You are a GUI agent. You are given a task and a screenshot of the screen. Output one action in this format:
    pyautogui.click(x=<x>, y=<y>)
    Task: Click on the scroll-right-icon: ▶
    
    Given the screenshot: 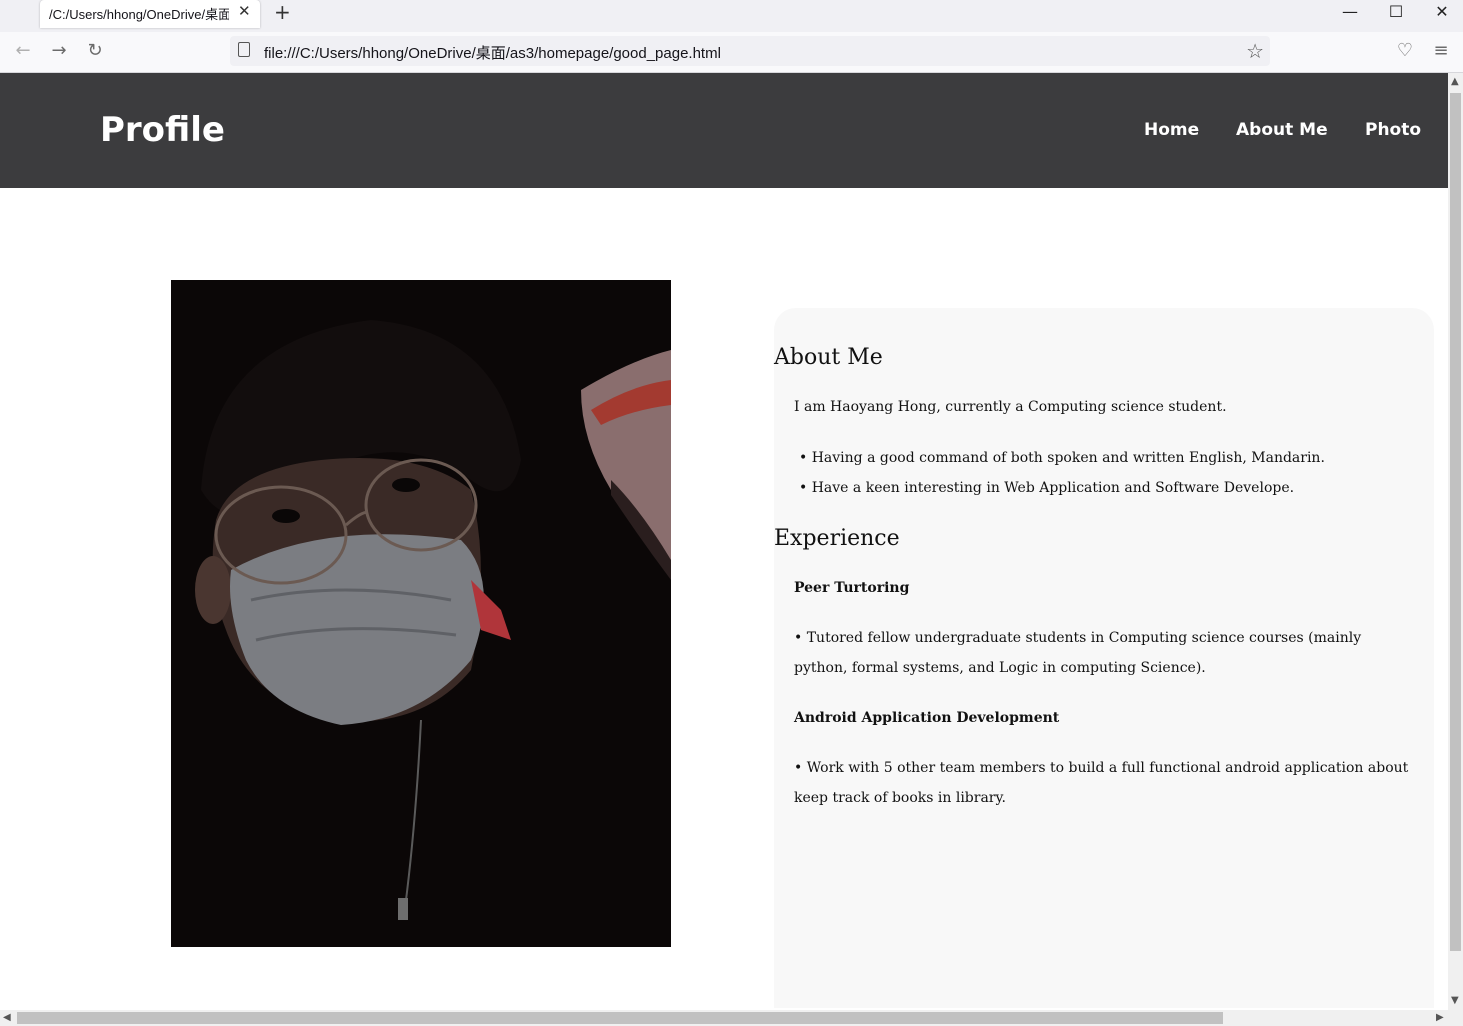 What is the action you would take?
    pyautogui.click(x=1440, y=1017)
    